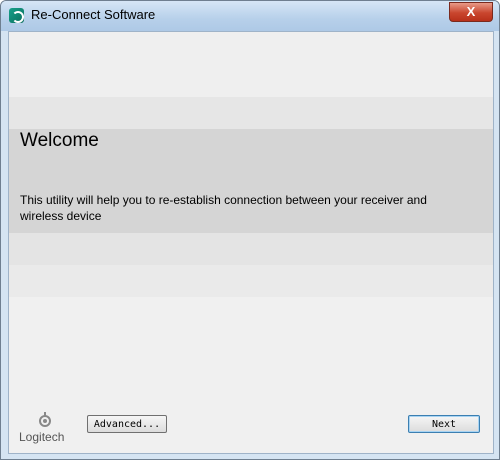  Describe the element at coordinates (250, 16) in the screenshot. I see `title-bar: Re-Connect Software X` at that location.